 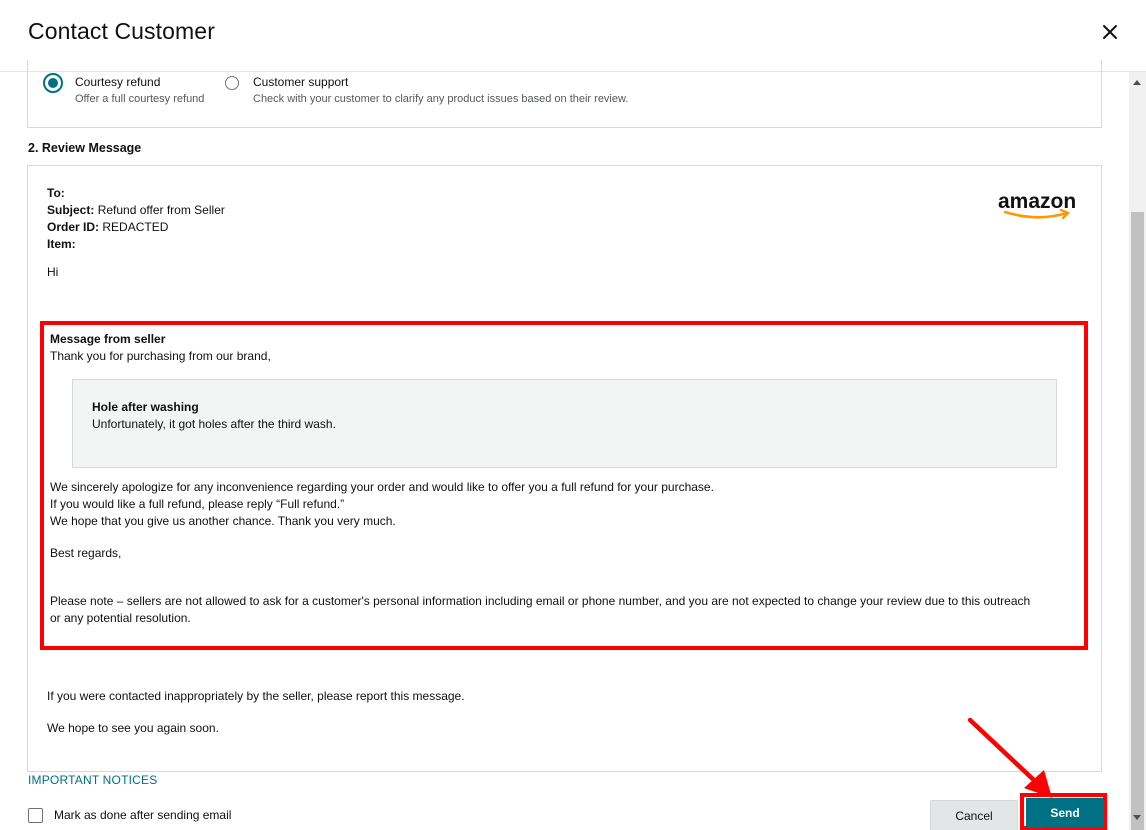 I want to click on dialog-title: Contact Customer, so click(x=121, y=31).